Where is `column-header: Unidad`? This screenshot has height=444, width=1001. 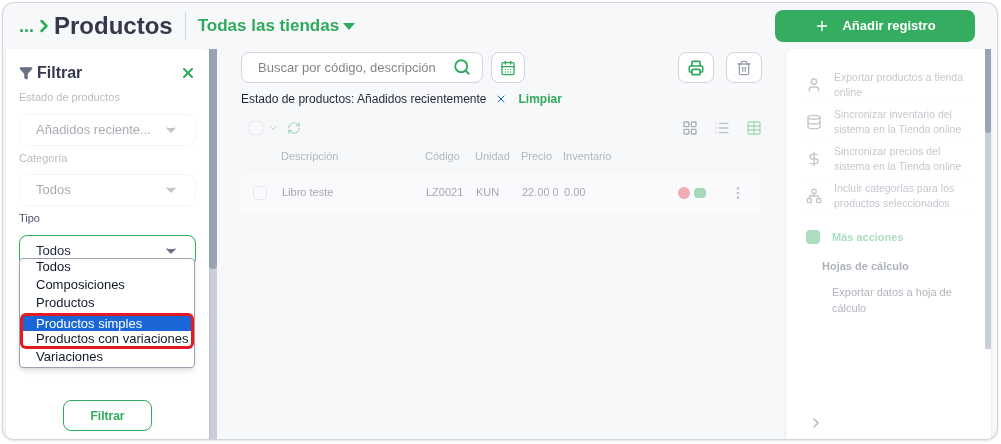 column-header: Unidad is located at coordinates (493, 156).